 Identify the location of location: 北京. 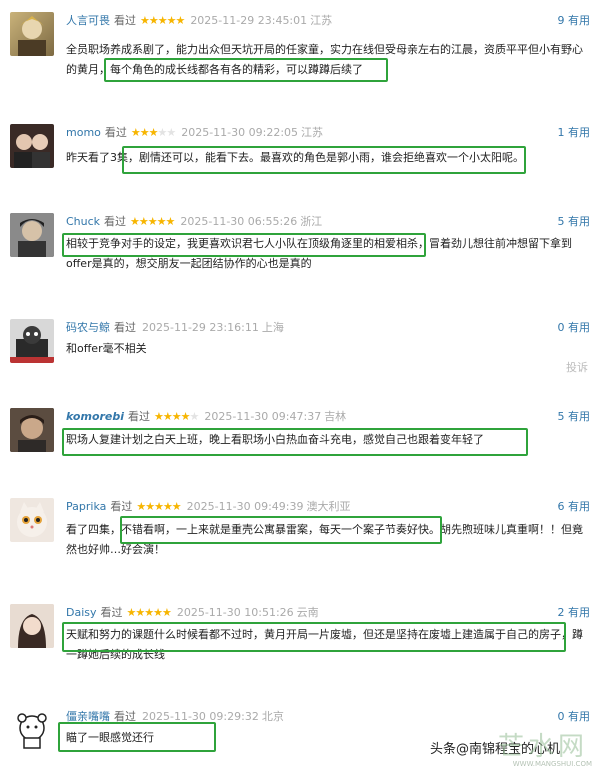
(272, 716).